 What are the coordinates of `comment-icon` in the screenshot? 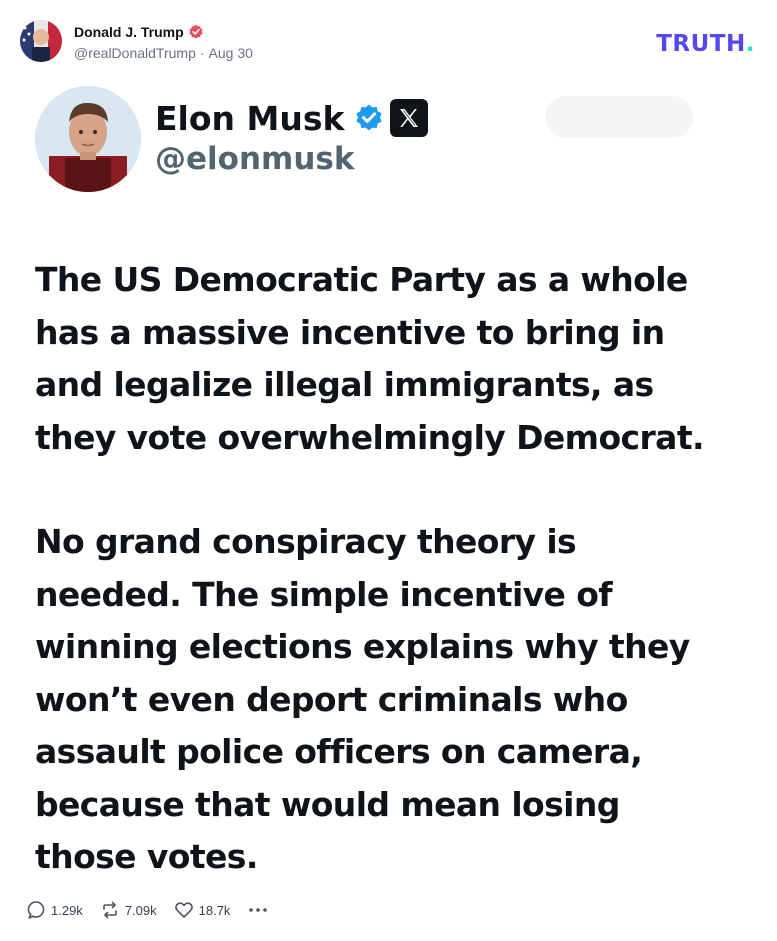 It's located at (36, 910).